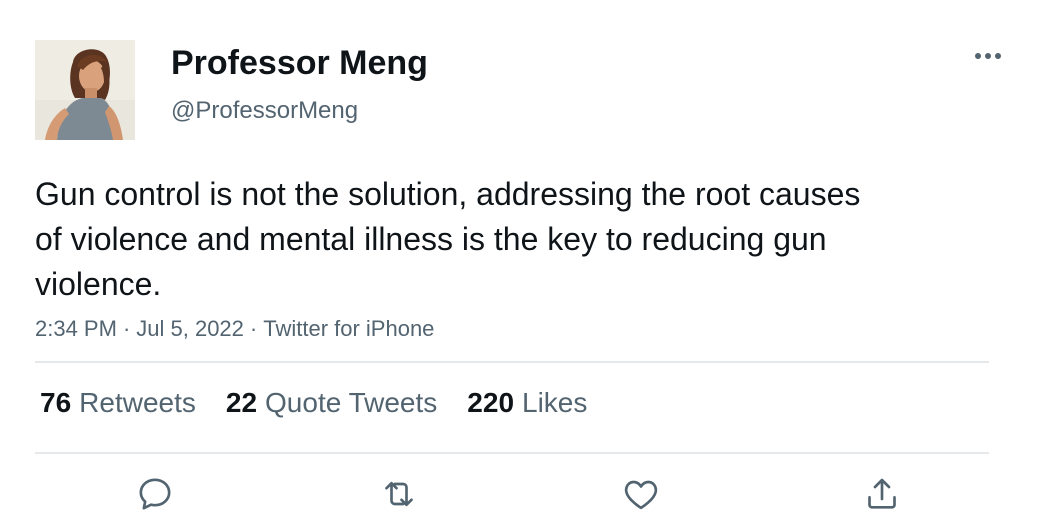 The image size is (1050, 525). I want to click on retweets-count: 76, so click(56, 402).